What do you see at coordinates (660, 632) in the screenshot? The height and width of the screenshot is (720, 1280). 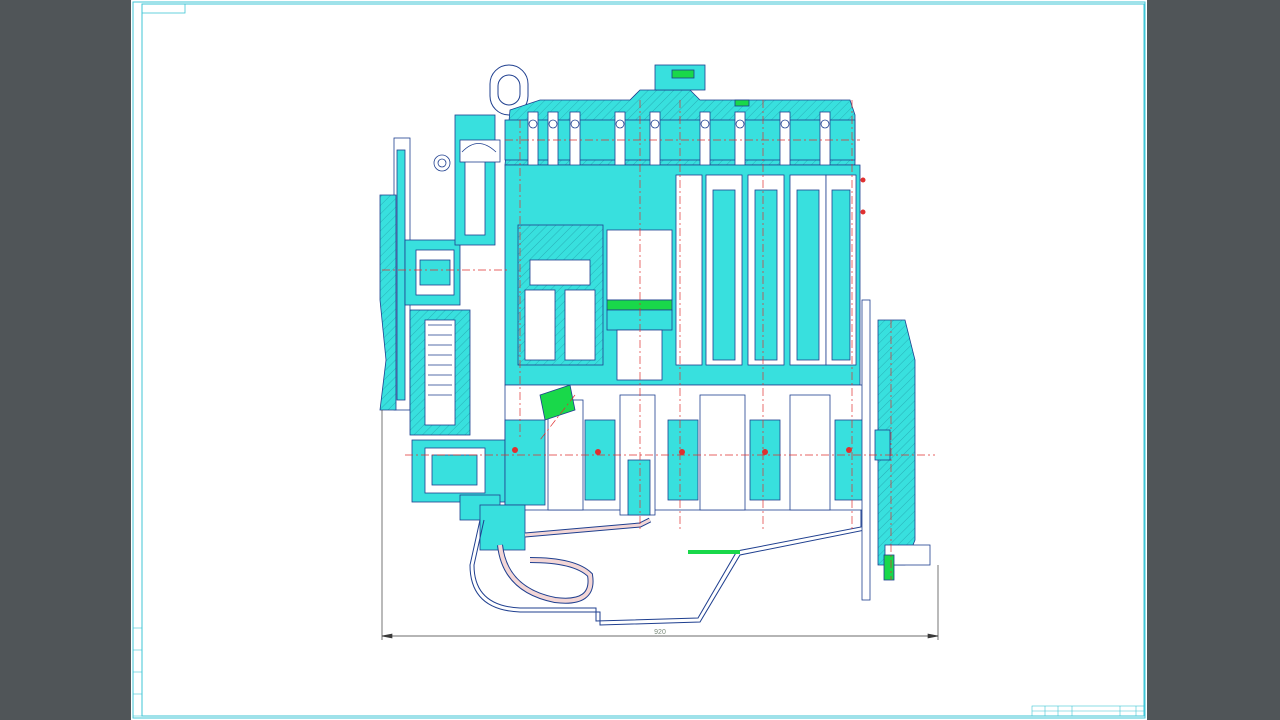 I see `overall-length-label: 920` at bounding box center [660, 632].